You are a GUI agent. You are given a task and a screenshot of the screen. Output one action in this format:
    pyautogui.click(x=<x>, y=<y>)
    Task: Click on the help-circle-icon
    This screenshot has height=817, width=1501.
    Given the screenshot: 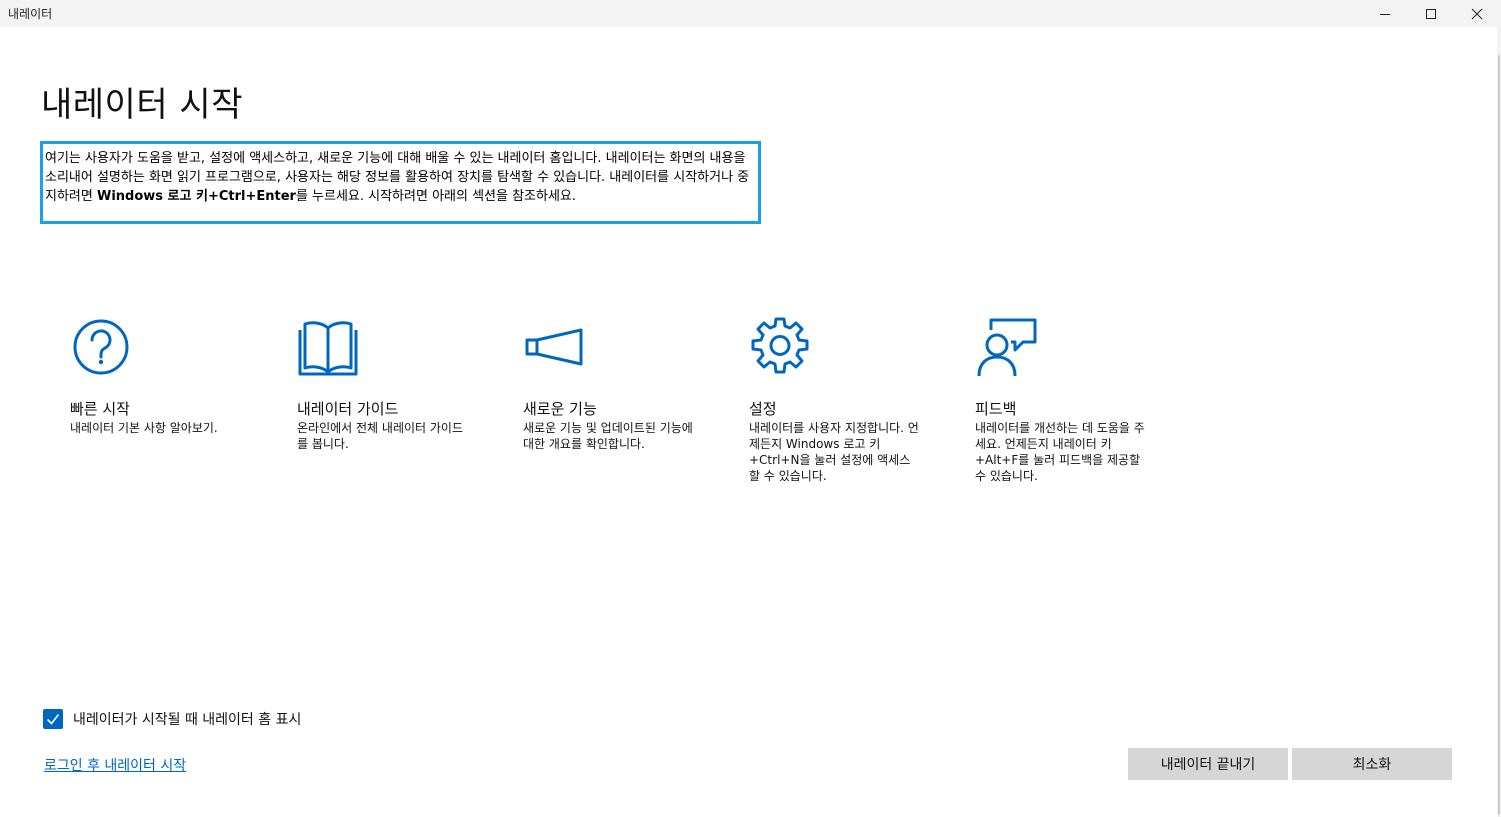 What is the action you would take?
    pyautogui.click(x=101, y=347)
    